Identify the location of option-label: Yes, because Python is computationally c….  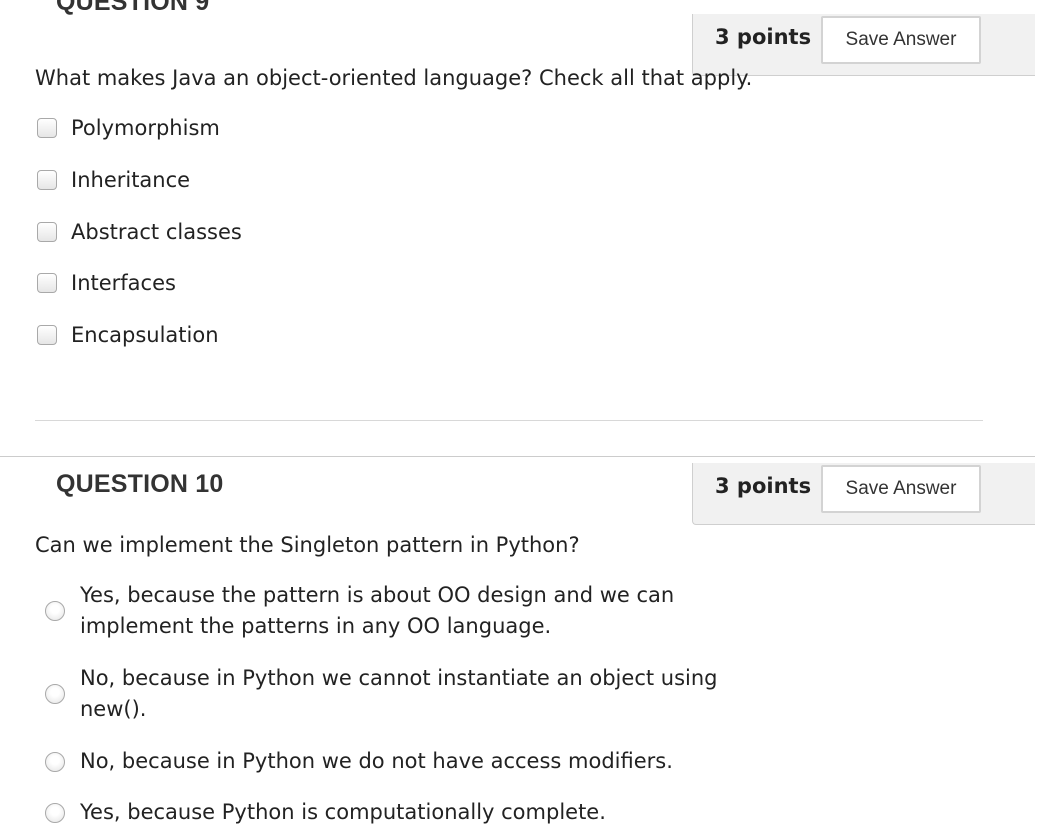
(343, 812).